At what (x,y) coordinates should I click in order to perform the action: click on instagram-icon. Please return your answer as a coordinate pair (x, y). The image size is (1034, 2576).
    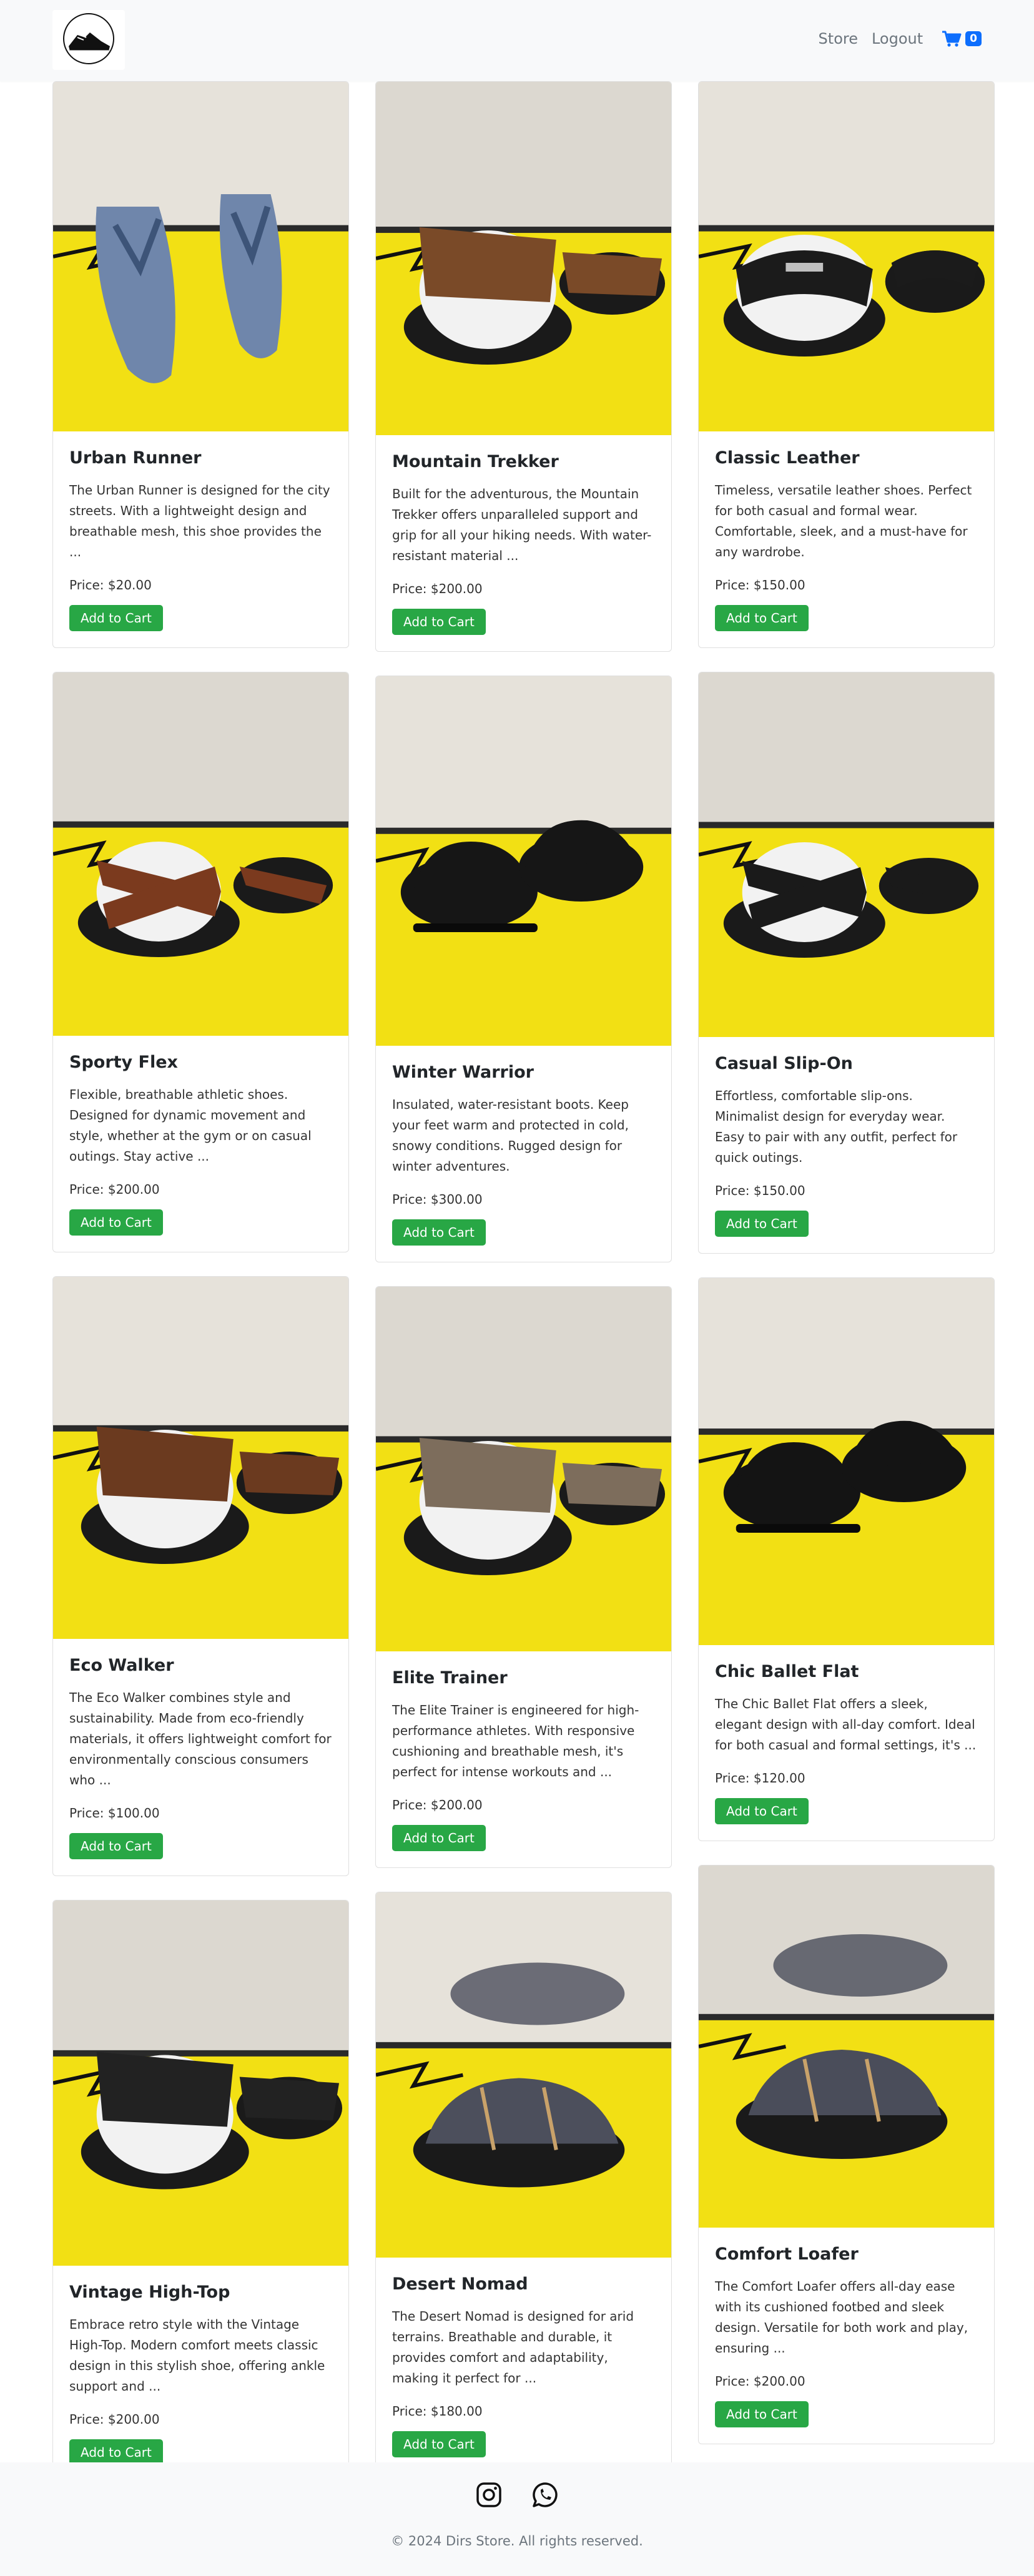
    Looking at the image, I should click on (489, 2495).